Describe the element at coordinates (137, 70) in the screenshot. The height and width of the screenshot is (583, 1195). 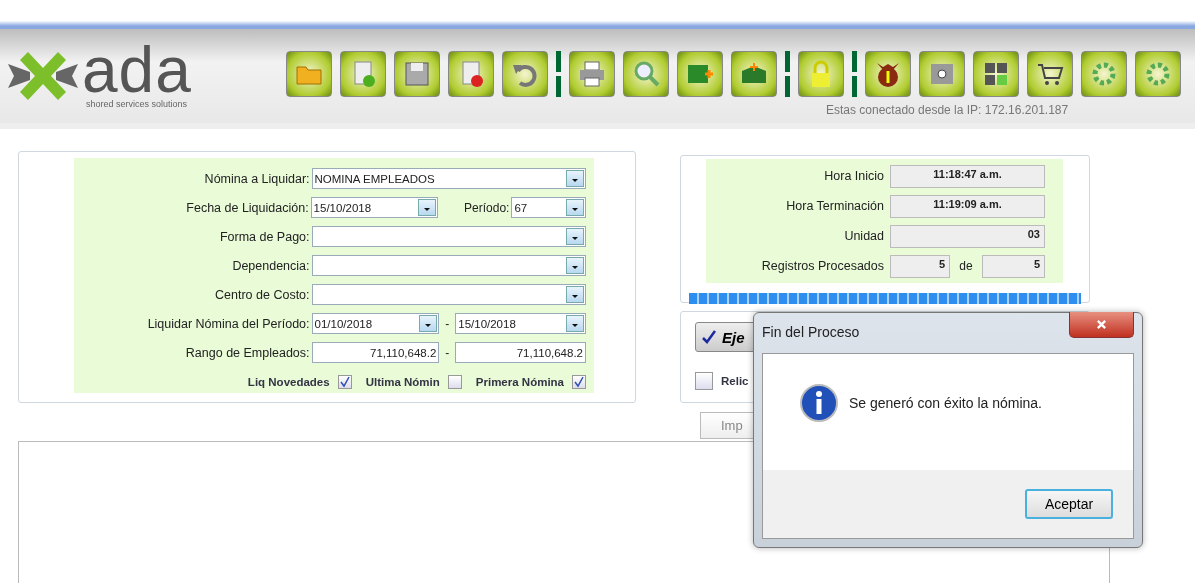
I see `logo-name: ada` at that location.